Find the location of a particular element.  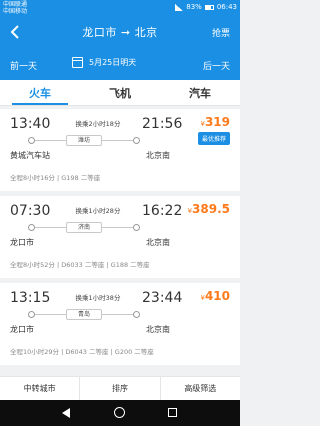

calendar-icon is located at coordinates (77, 62).